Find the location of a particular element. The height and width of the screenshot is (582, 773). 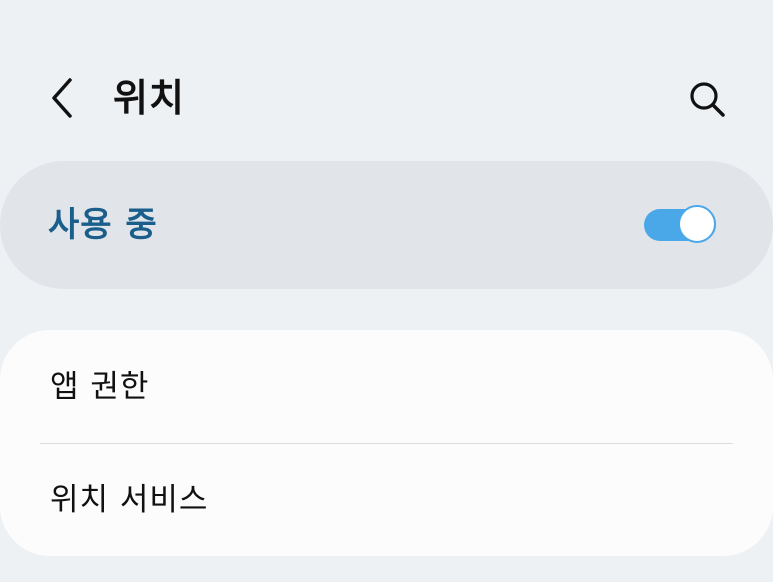

chevron-left-icon is located at coordinates (62, 98).